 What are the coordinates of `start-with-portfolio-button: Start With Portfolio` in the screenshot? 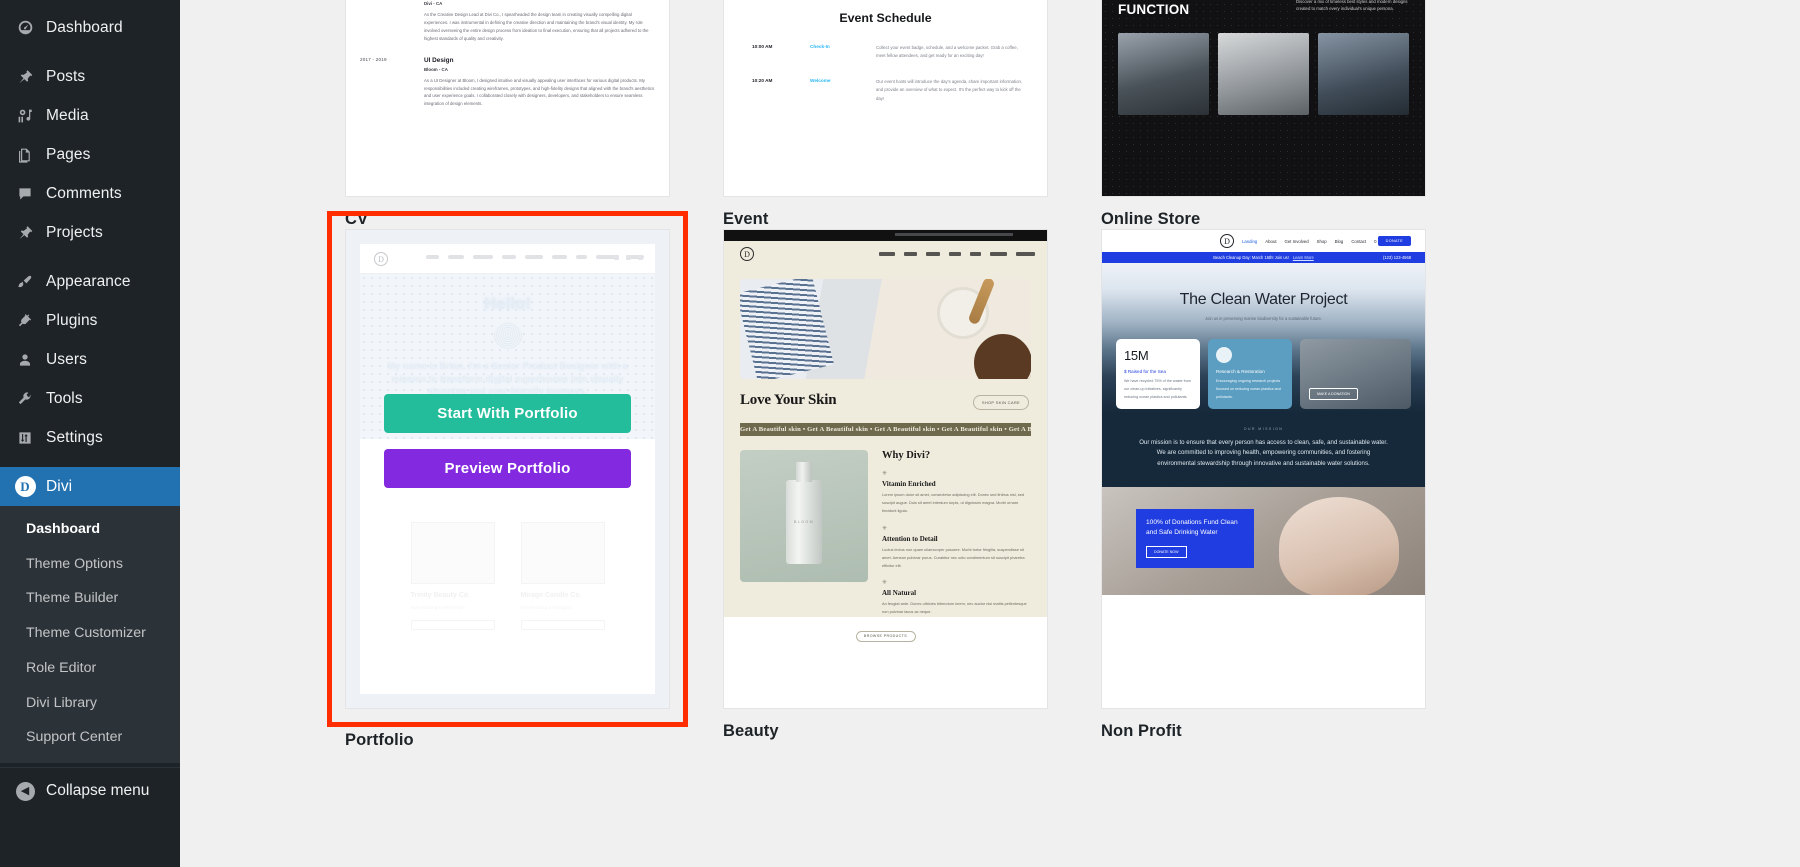 It's located at (507, 413).